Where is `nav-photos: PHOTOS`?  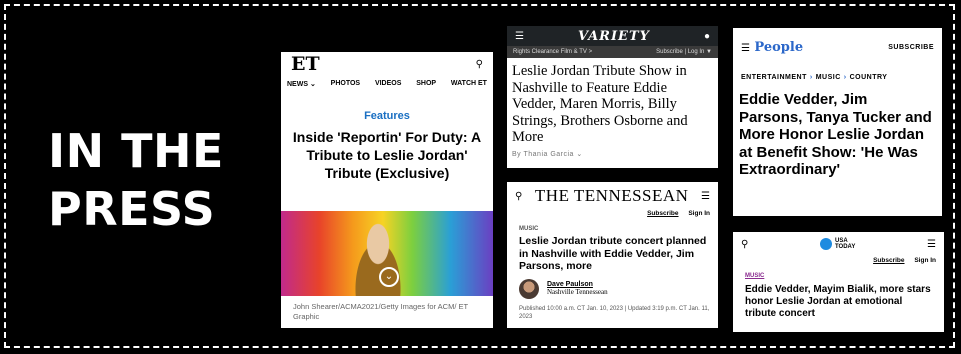 nav-photos: PHOTOS is located at coordinates (345, 84).